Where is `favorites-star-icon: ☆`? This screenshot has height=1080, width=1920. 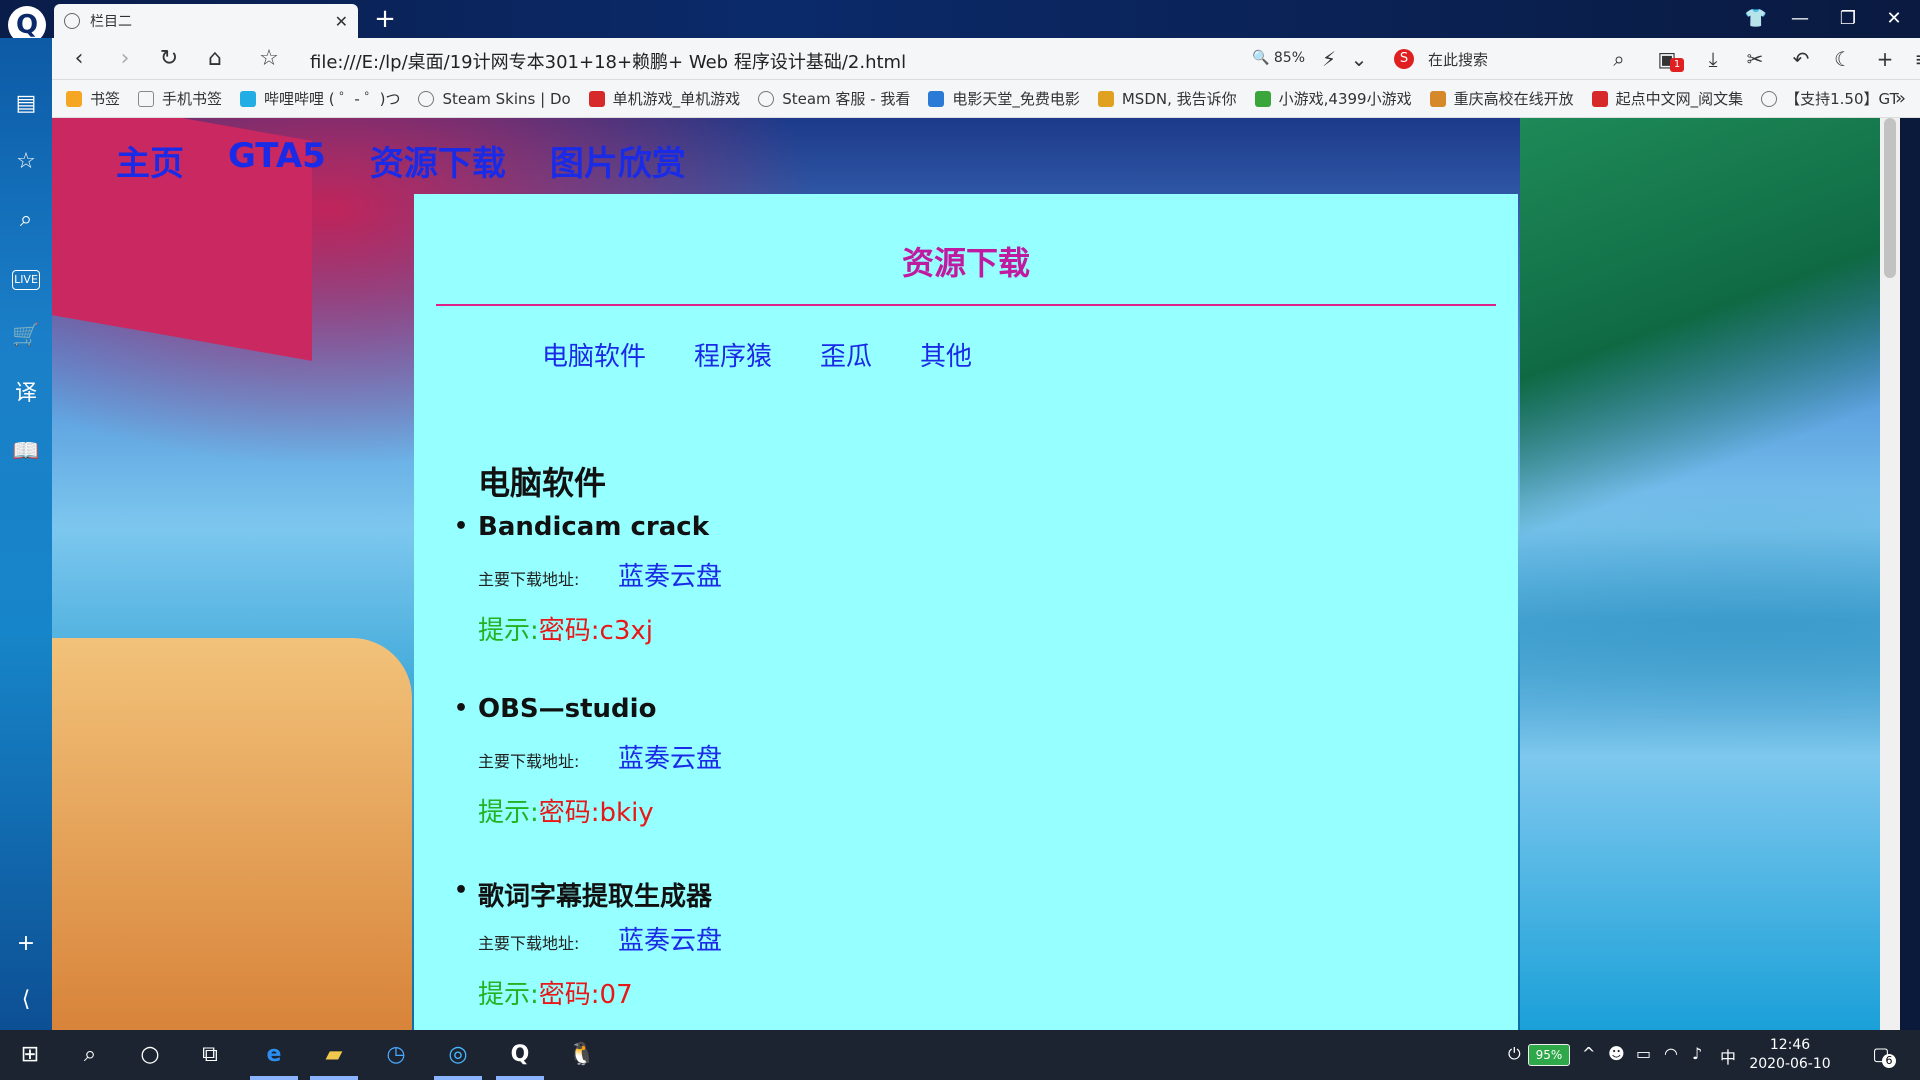 favorites-star-icon: ☆ is located at coordinates (26, 162).